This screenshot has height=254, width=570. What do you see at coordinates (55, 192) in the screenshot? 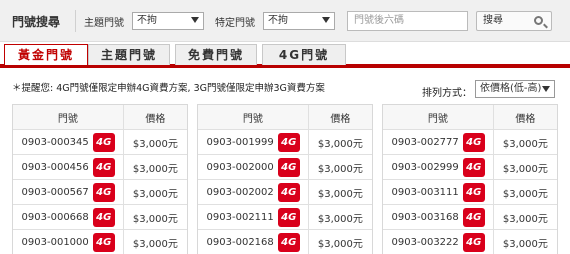
I see `phone-number: 0903-000567` at bounding box center [55, 192].